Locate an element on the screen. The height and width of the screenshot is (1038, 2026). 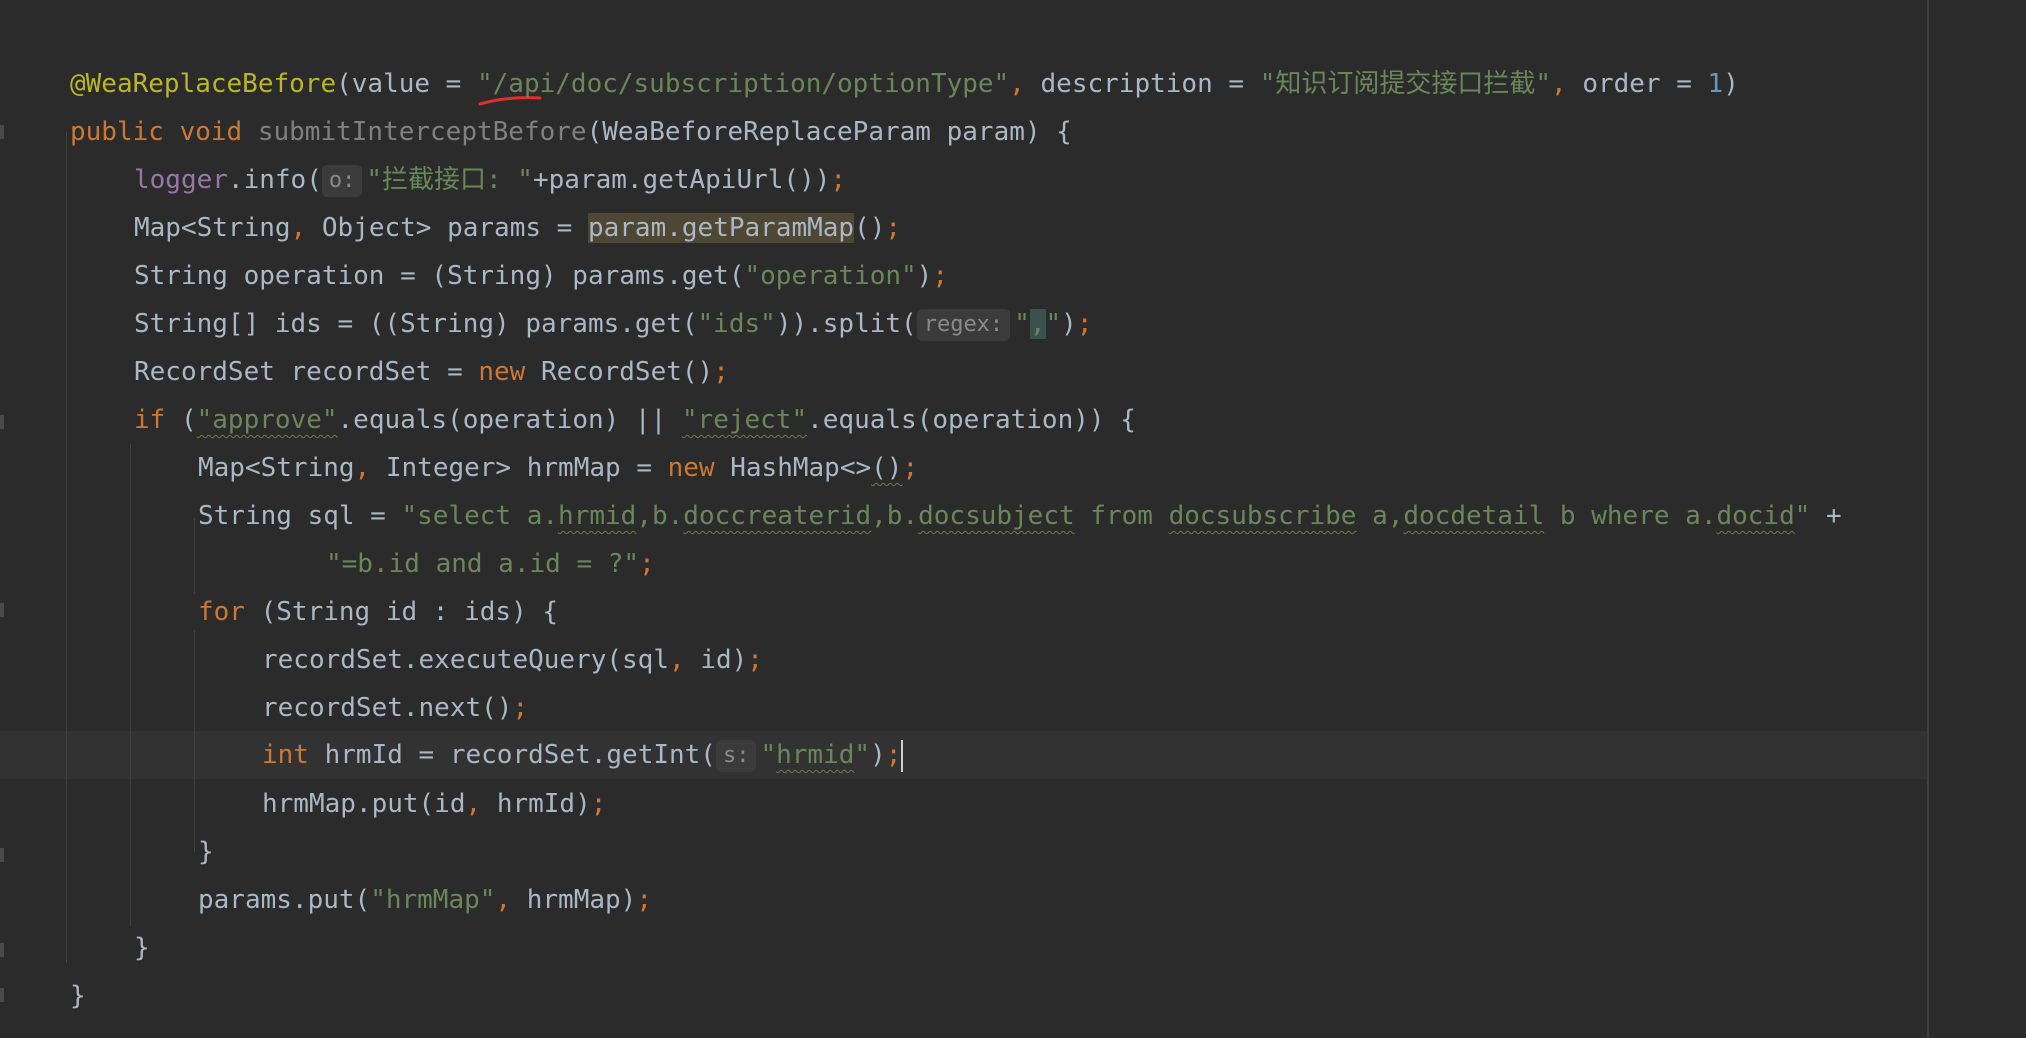
code-token: HashMap<> is located at coordinates (801, 468).